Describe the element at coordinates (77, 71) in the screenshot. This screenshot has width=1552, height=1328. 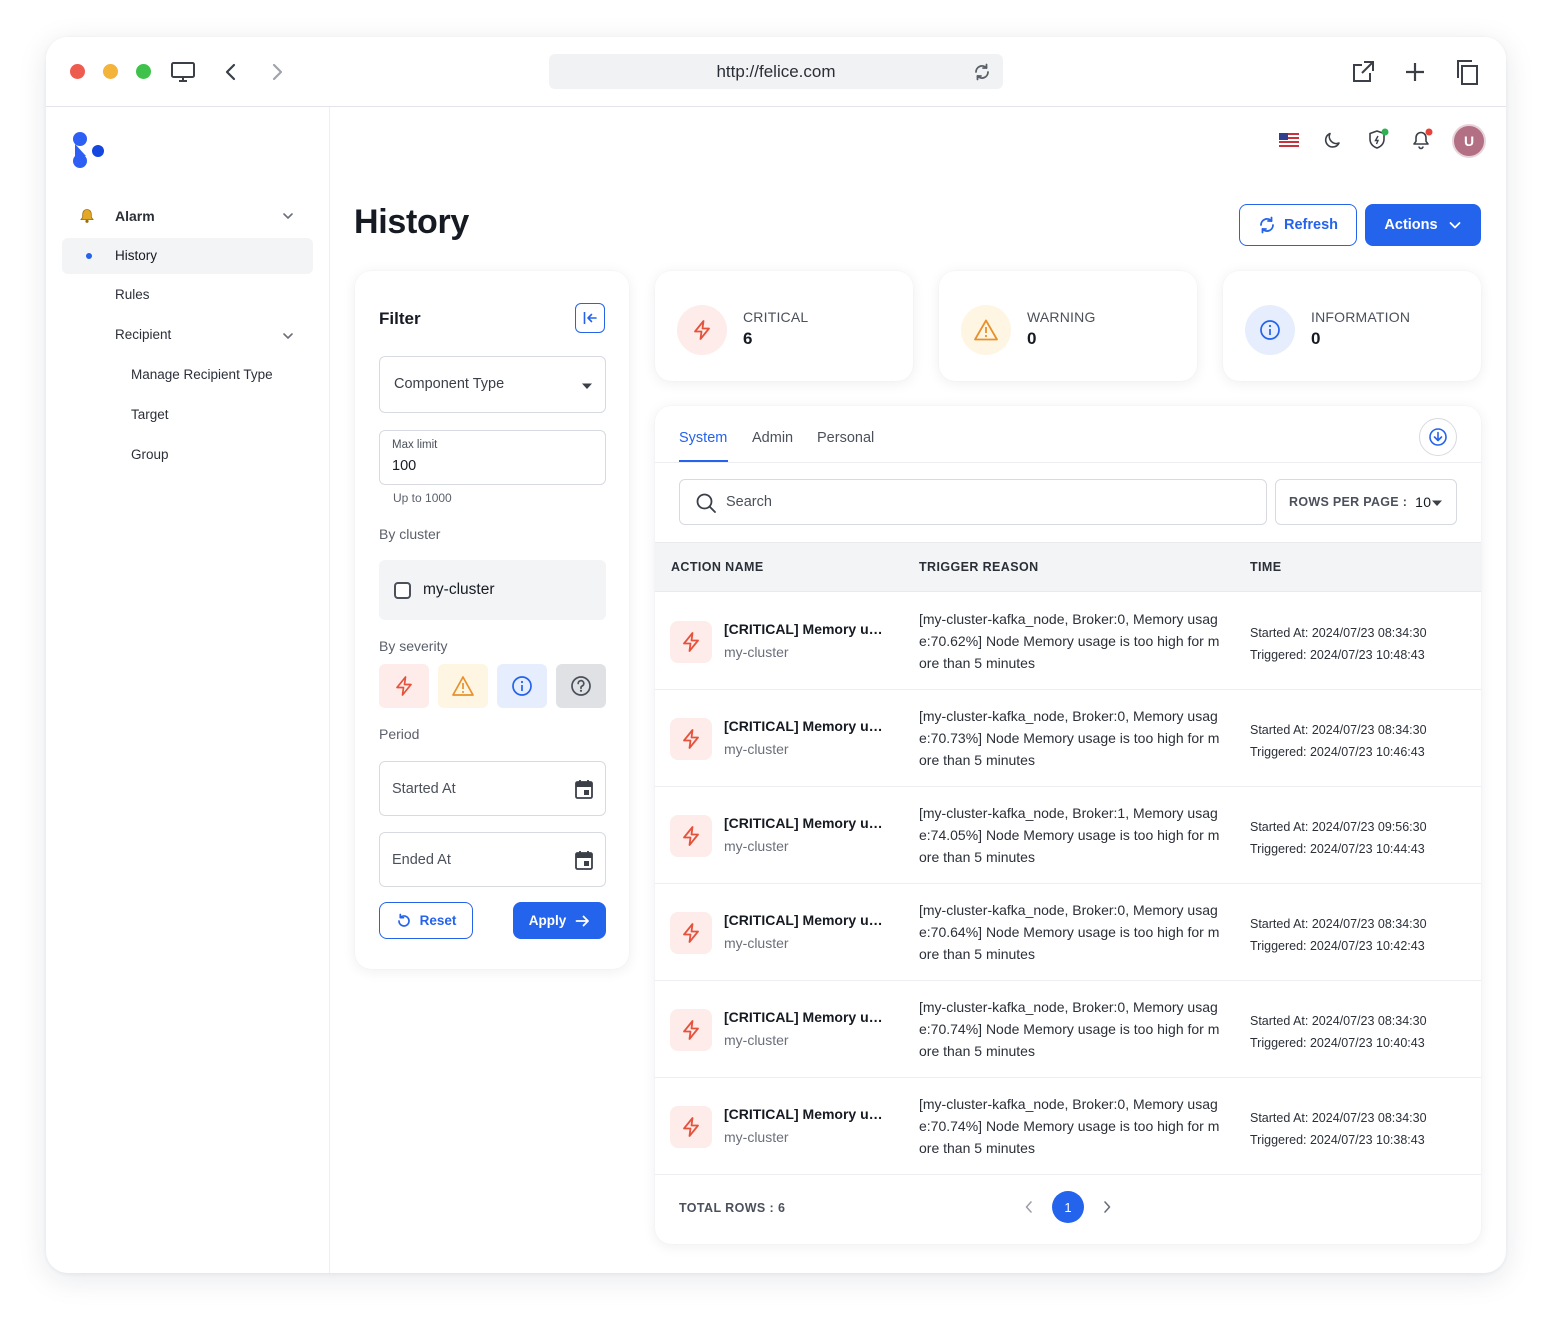
I see `close-window-button` at that location.